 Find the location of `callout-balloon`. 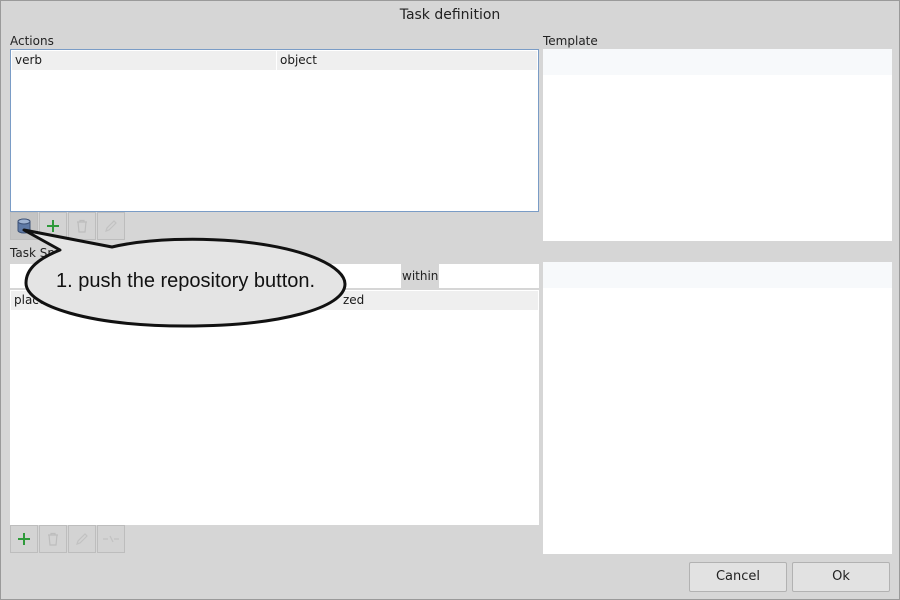

callout-balloon is located at coordinates (184, 278).